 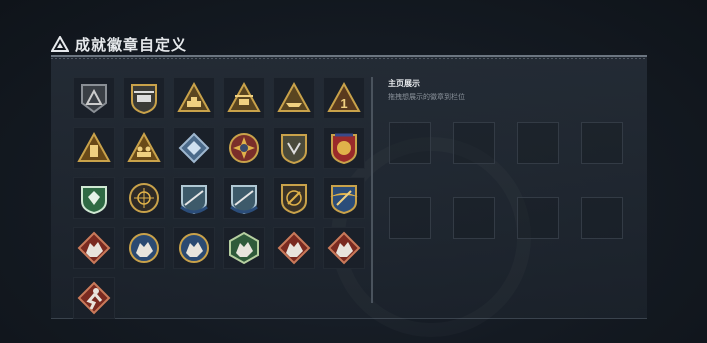 I want to click on tank-icon, so click(x=194, y=96).